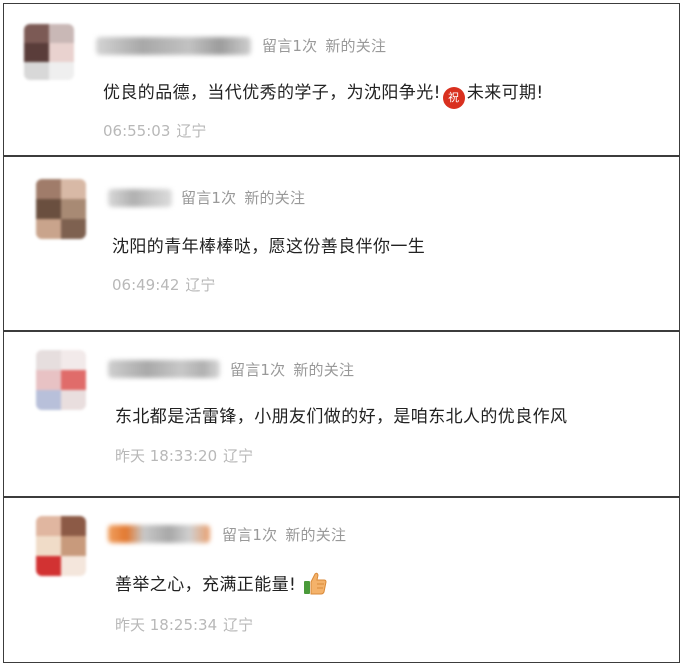 The width and height of the screenshot is (683, 665). I want to click on comment-text: 沈阳的青年棒棒哒，愿这份善良伴你一生, so click(269, 247).